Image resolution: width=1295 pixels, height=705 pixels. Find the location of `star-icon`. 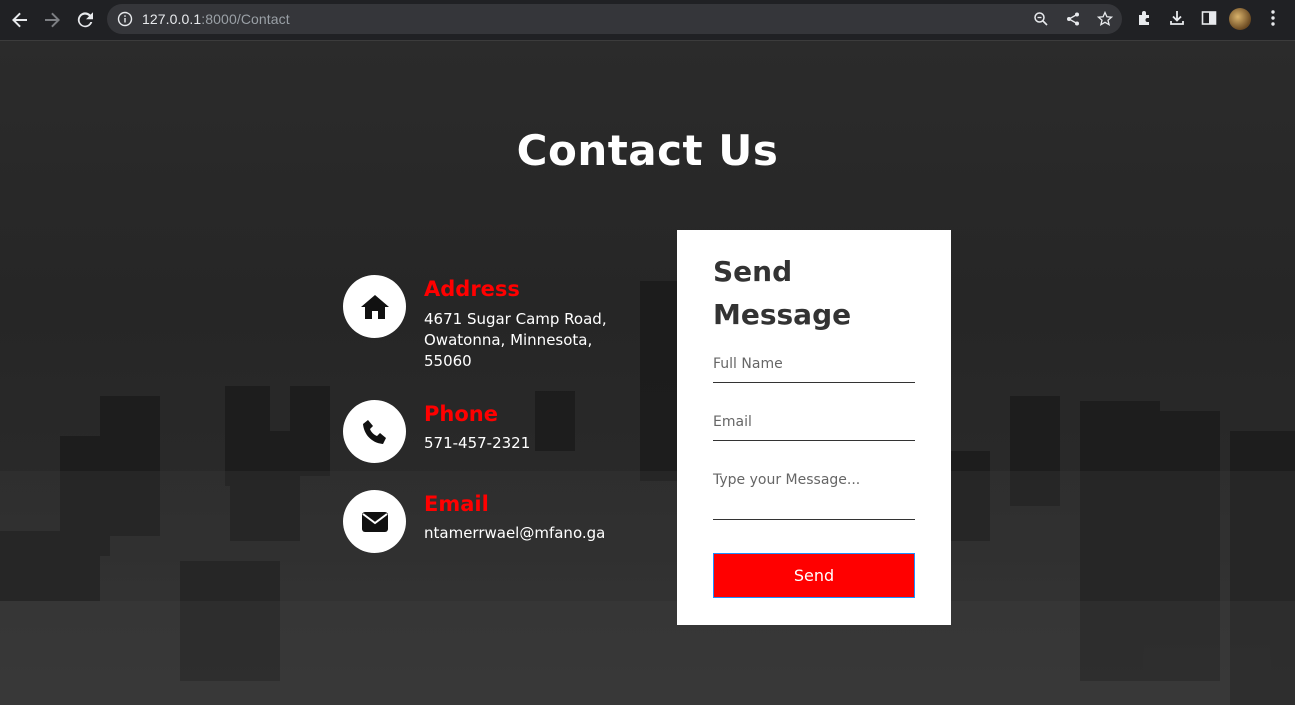

star-icon is located at coordinates (1105, 19).